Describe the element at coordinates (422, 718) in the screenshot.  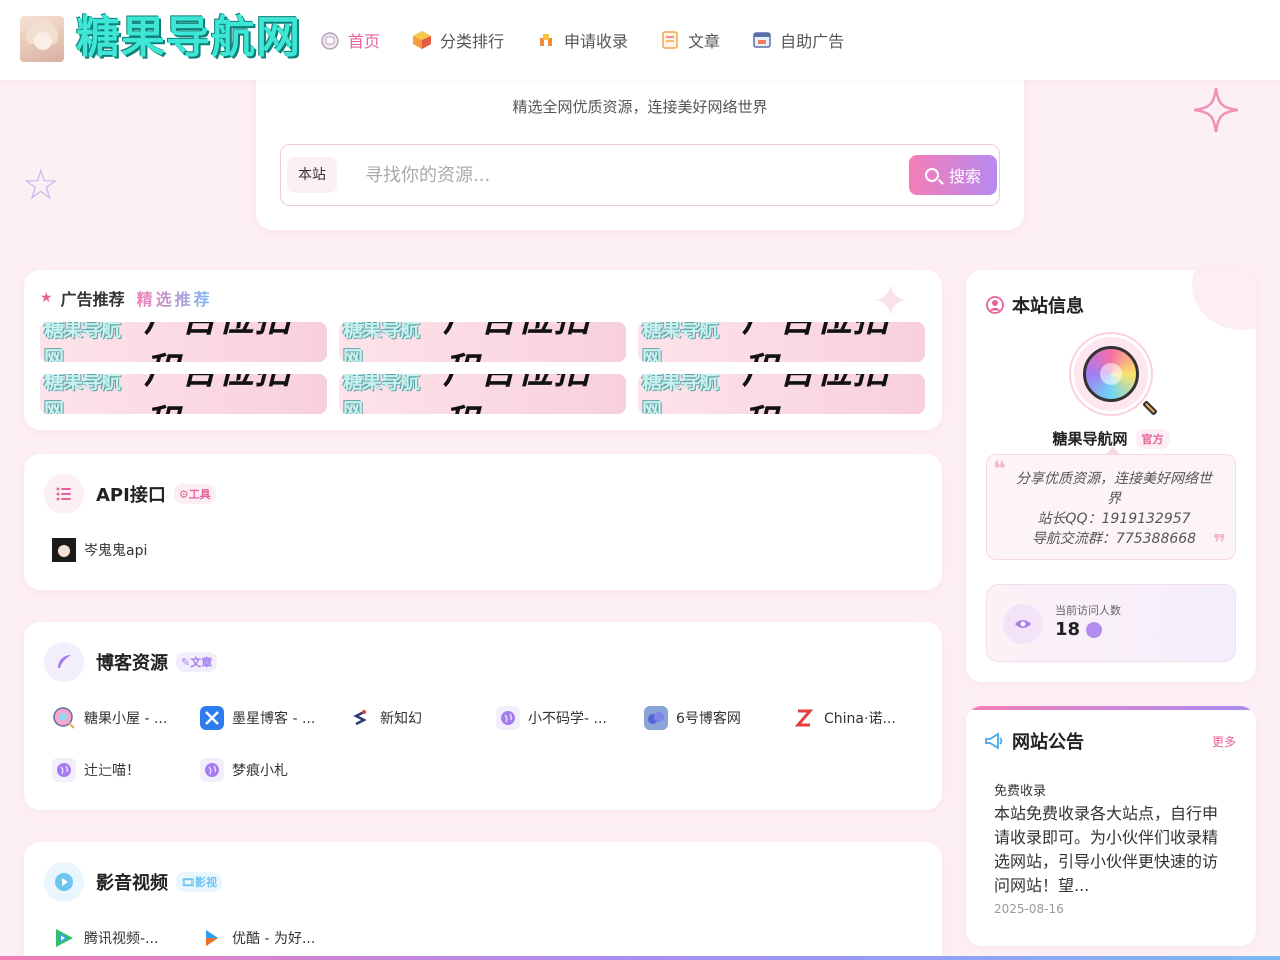
I see `site-link: 新知幻` at that location.